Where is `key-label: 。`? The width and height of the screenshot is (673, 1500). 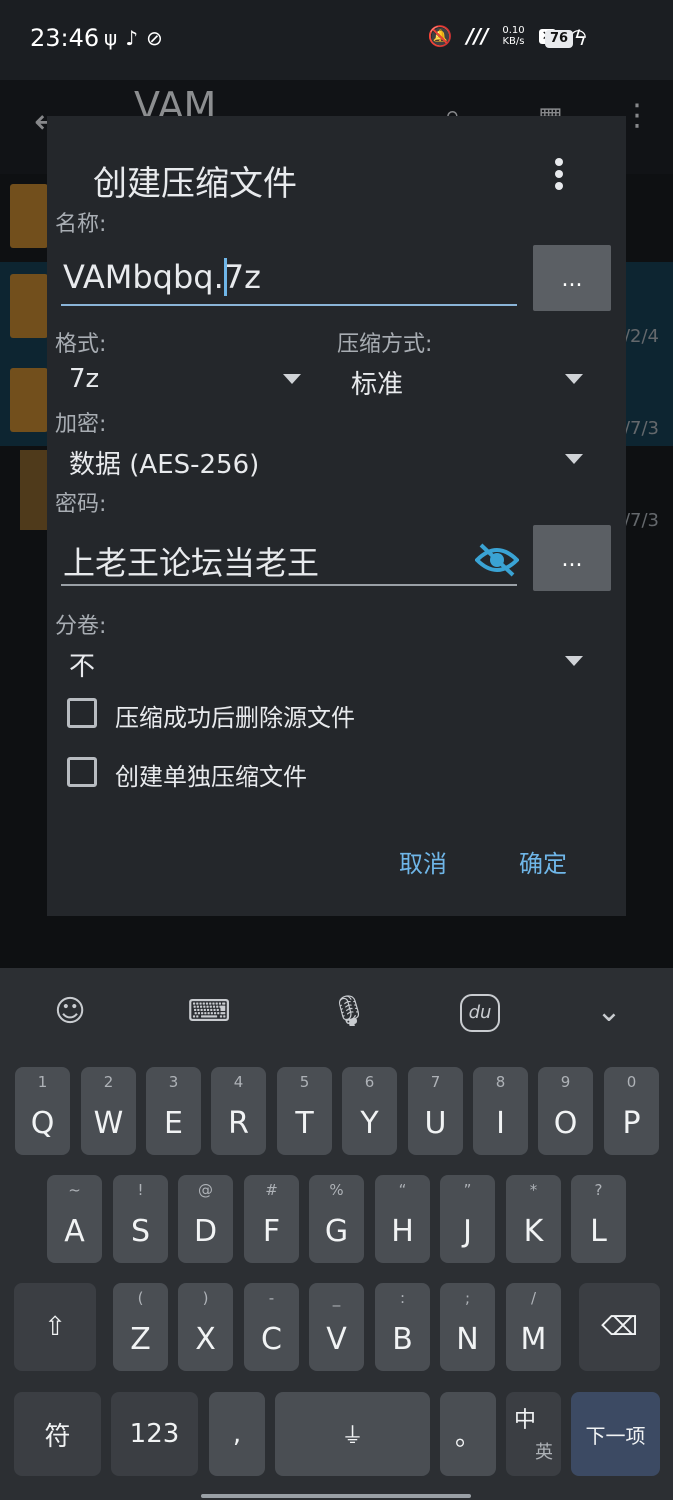
key-label: 。 is located at coordinates (467, 1436).